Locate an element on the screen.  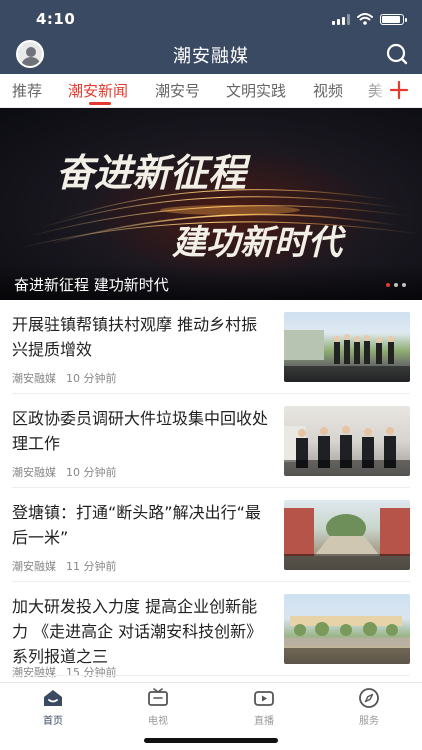
tab-fade is located at coordinates (377, 90).